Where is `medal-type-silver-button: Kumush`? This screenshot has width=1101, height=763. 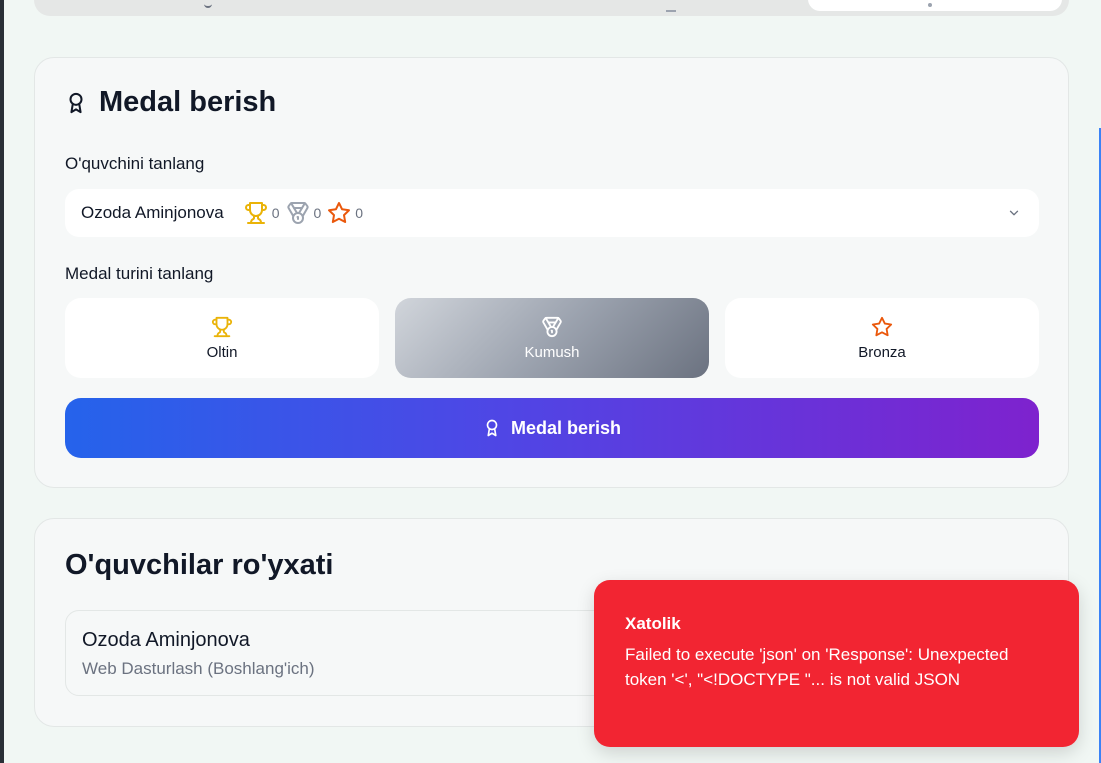 medal-type-silver-button: Kumush is located at coordinates (552, 338).